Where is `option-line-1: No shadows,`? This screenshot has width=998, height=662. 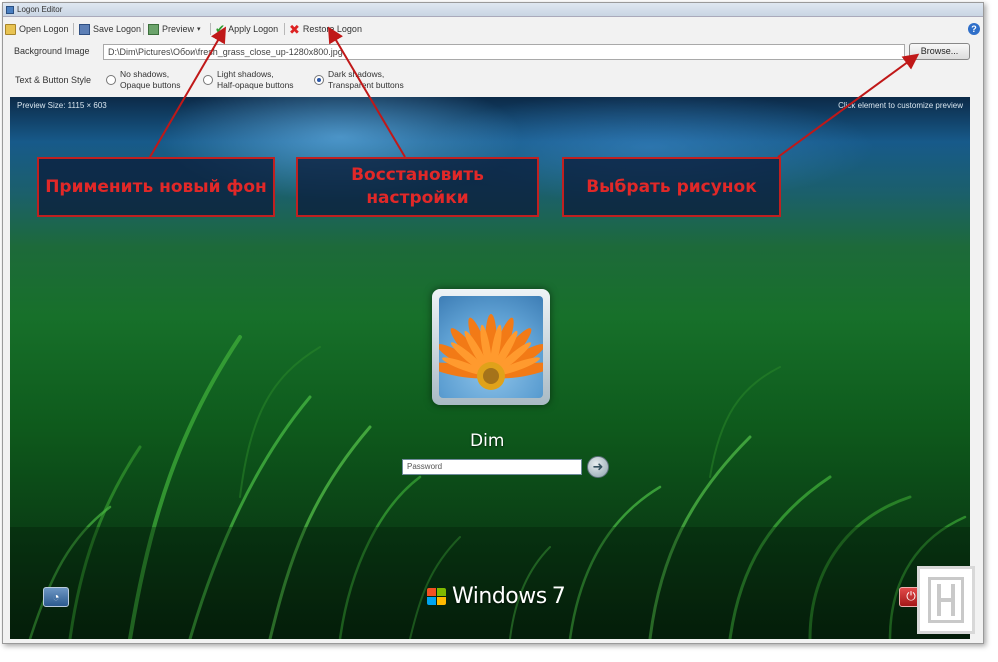 option-line-1: No shadows, is located at coordinates (145, 74).